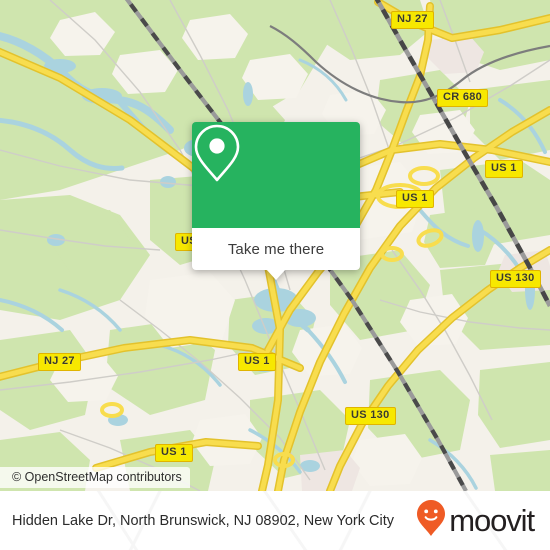 The width and height of the screenshot is (550, 550). What do you see at coordinates (415, 199) in the screenshot?
I see `road-shield-us-1-center: US 1` at bounding box center [415, 199].